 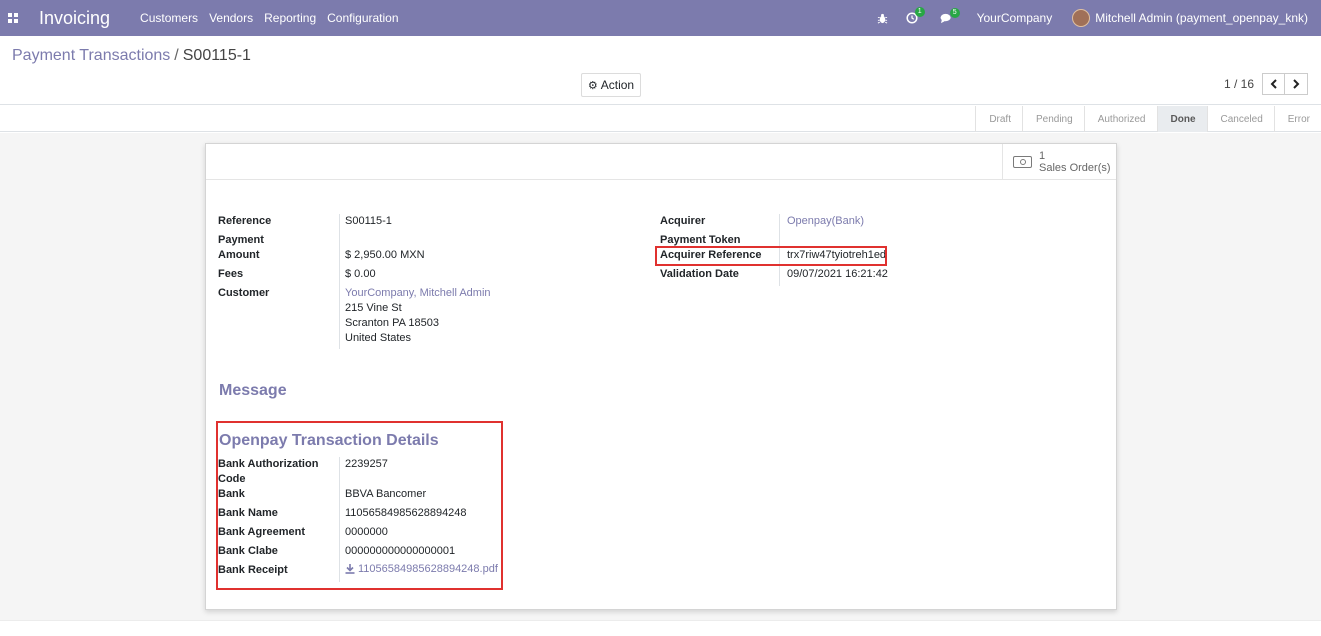 I want to click on fees-value: $ 0.00, so click(x=360, y=274).